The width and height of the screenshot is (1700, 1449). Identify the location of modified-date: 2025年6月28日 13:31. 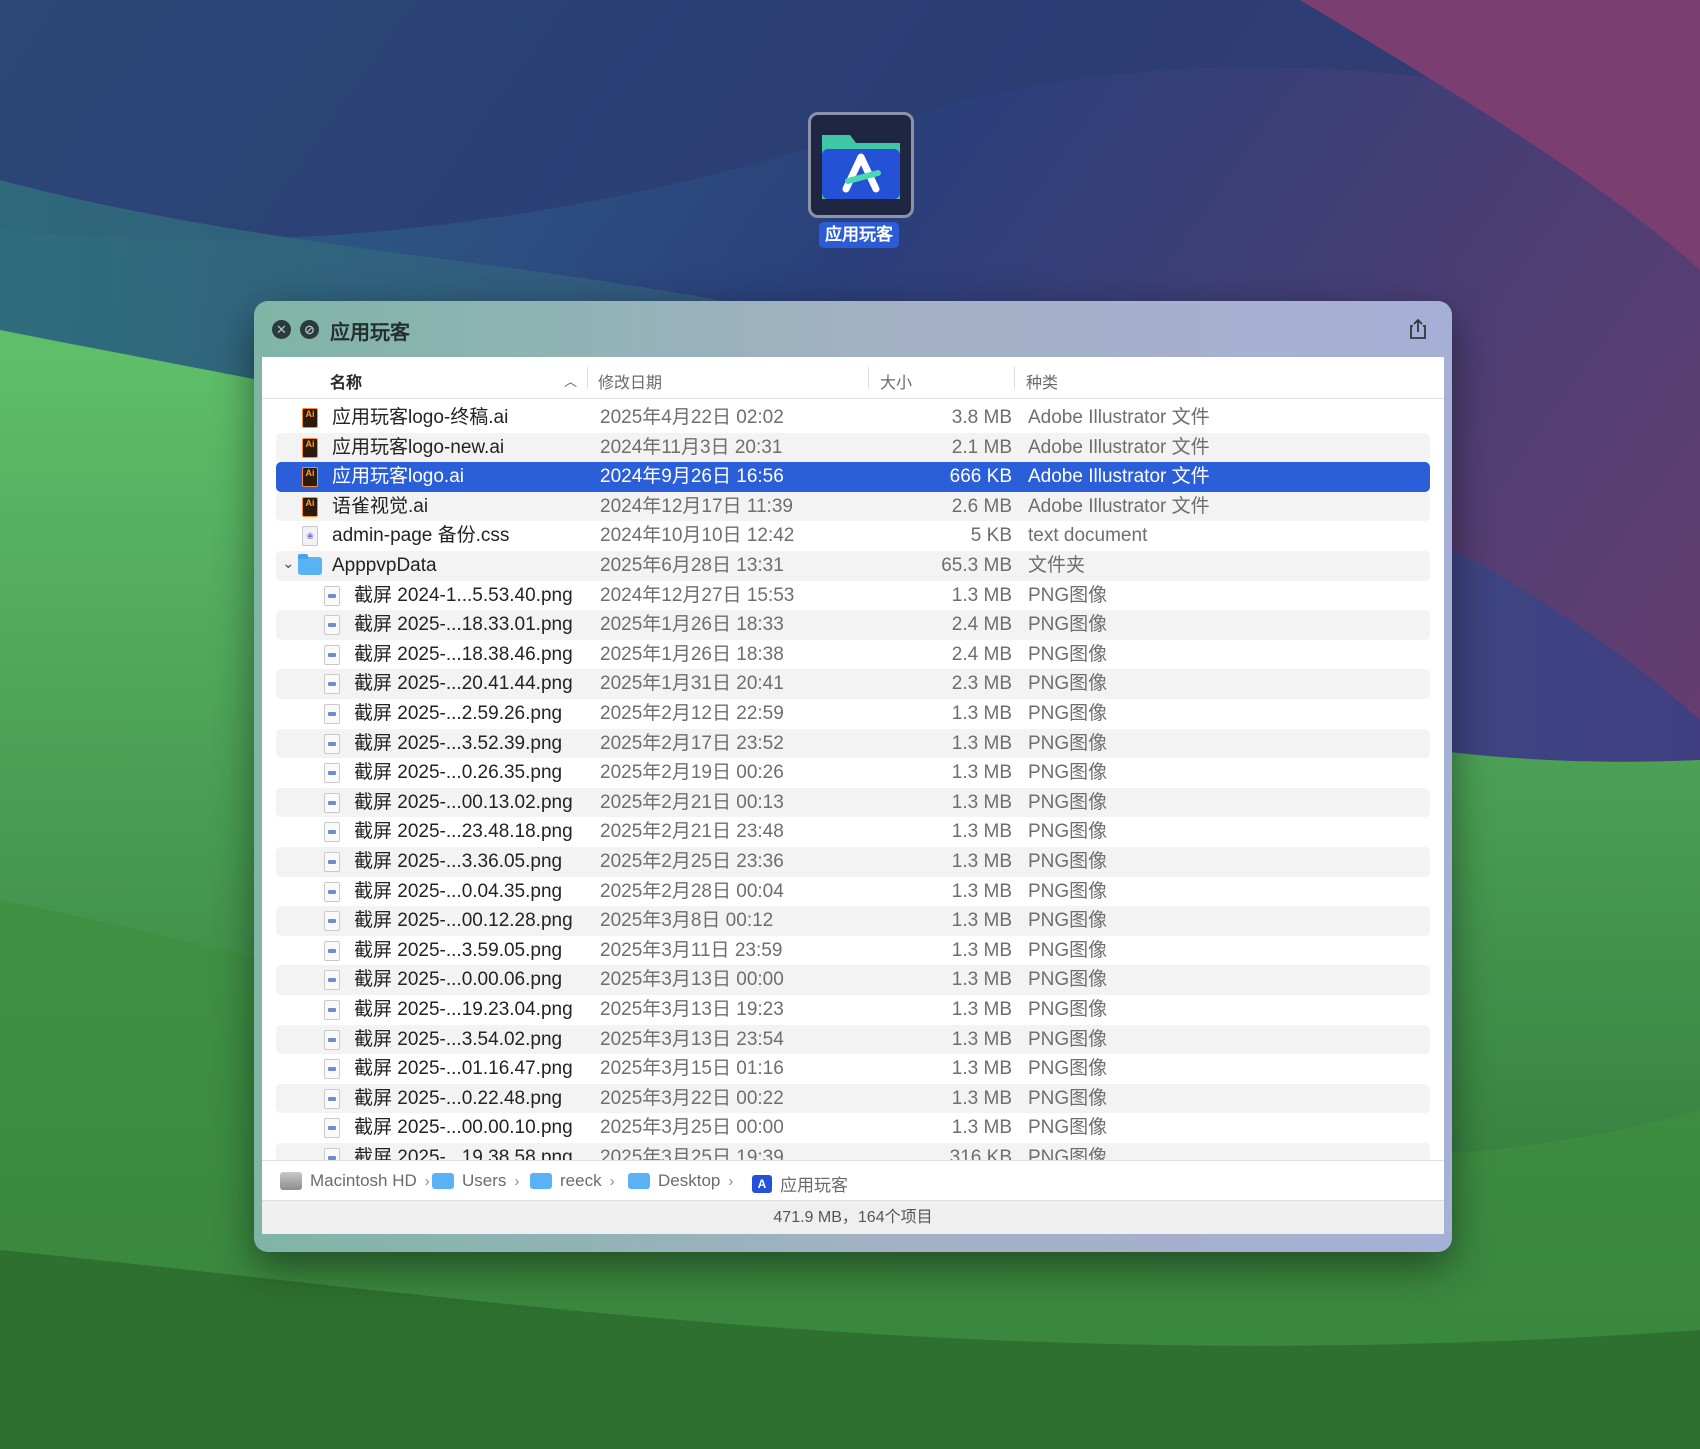
(692, 565).